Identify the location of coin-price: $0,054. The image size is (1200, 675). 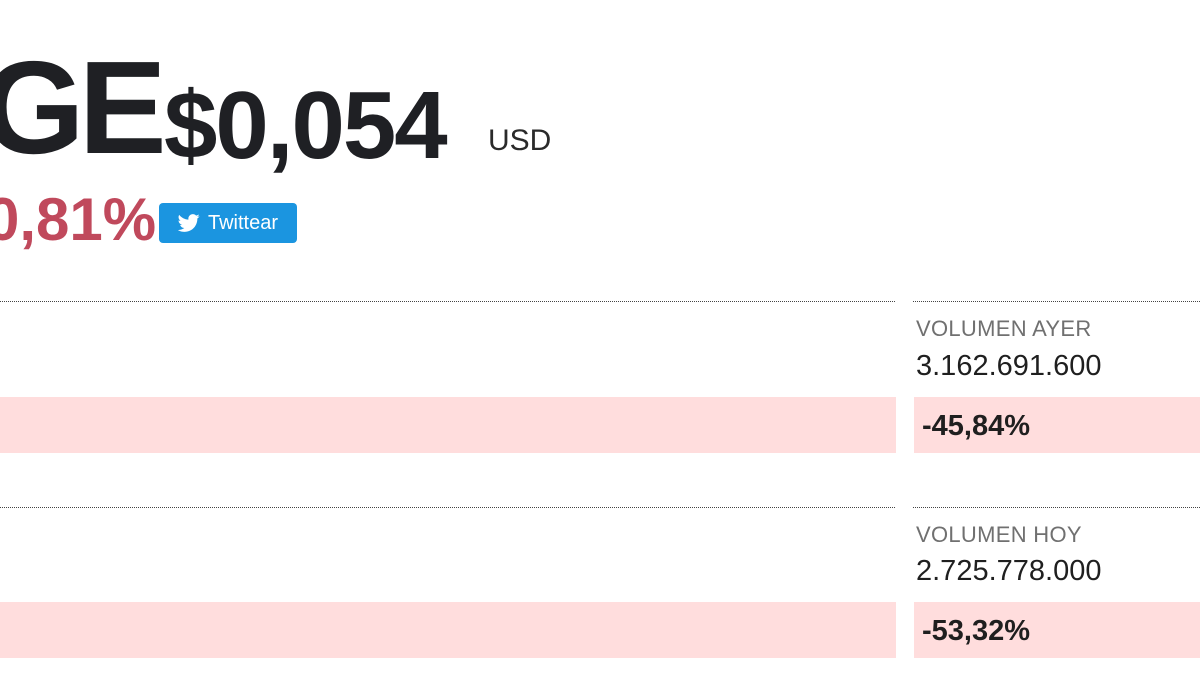
(306, 125).